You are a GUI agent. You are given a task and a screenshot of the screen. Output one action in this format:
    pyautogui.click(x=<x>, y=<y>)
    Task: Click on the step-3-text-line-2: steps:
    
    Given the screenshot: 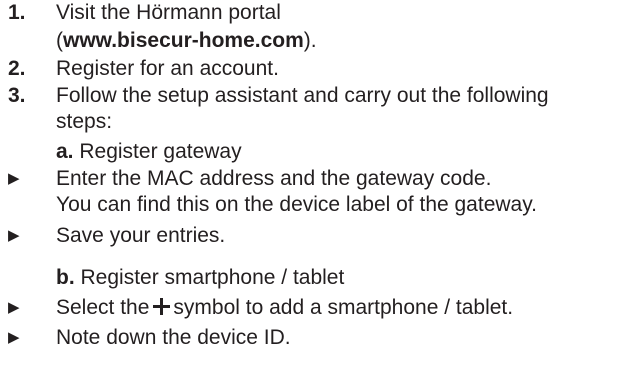 What is the action you would take?
    pyautogui.click(x=84, y=121)
    